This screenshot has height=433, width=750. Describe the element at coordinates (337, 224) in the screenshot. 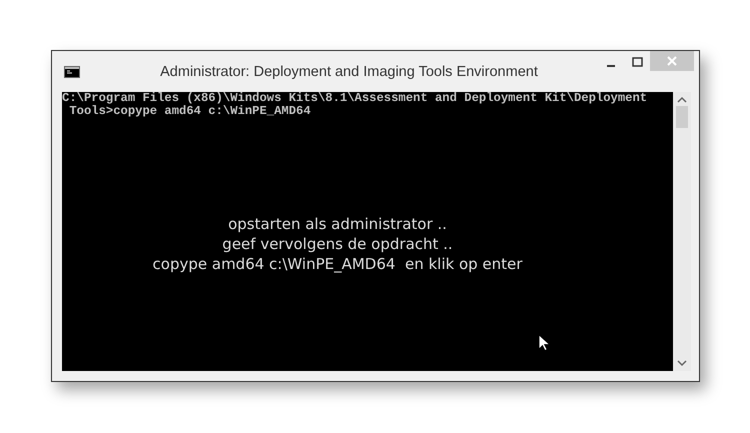

I see `caption-line: opstarten als administrator ..` at that location.